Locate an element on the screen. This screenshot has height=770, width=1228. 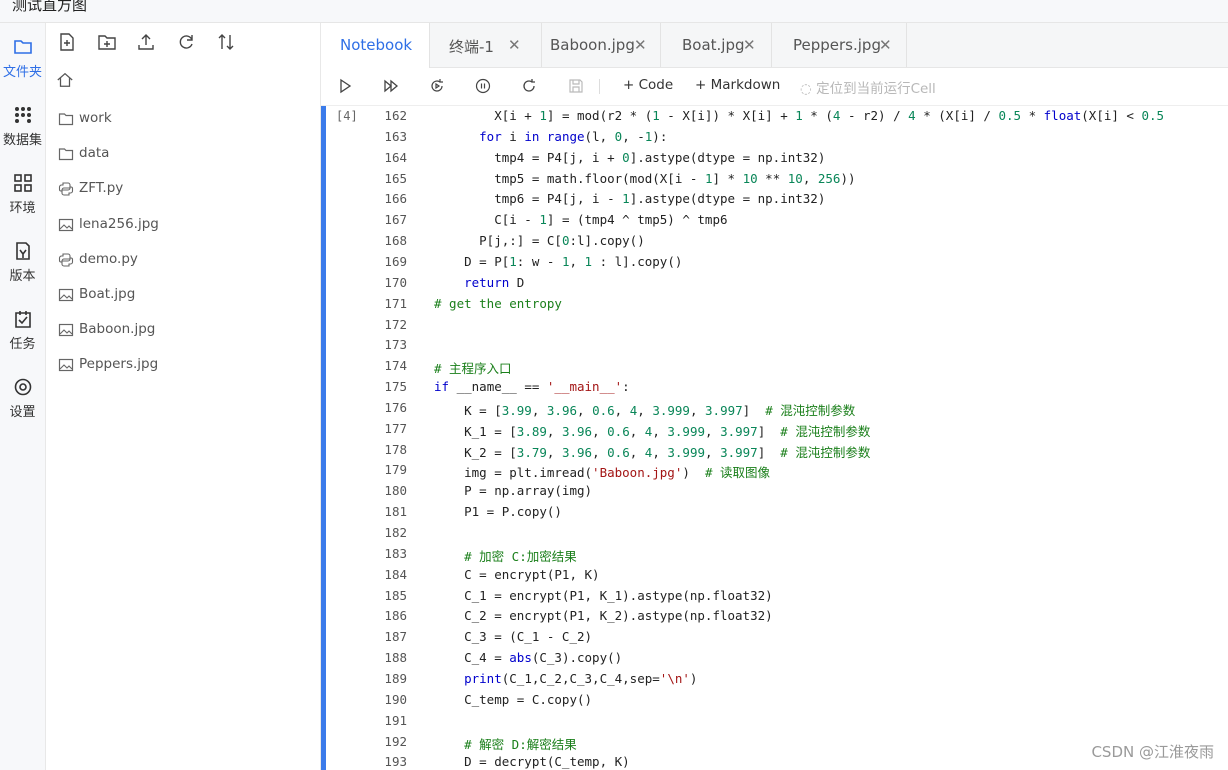
tab-peppers: Peppers.jpg ✕ is located at coordinates (839, 45).